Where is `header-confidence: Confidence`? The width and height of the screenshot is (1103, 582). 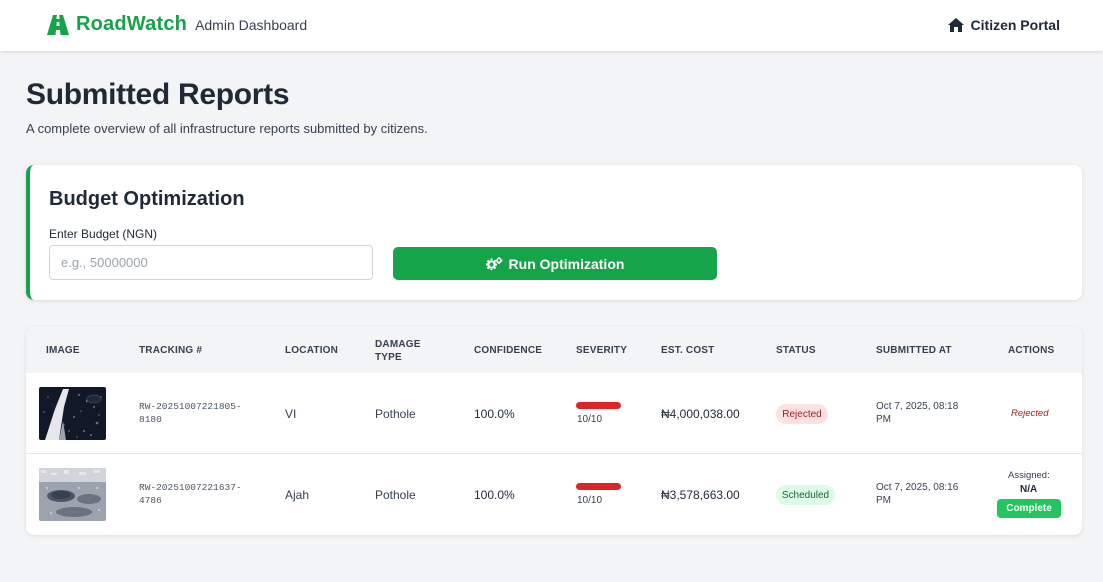
header-confidence: Confidence is located at coordinates (508, 350).